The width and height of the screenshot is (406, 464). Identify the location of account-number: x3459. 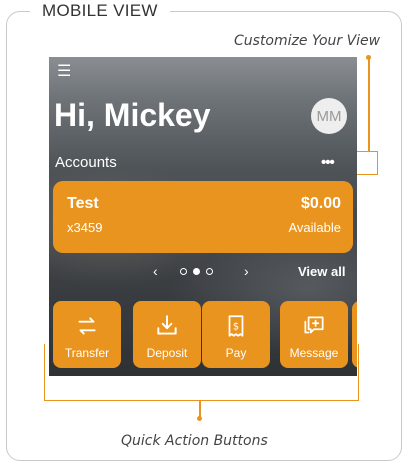
(85, 227).